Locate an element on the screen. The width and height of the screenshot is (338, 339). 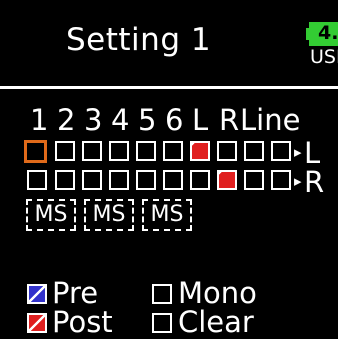
route-label-2: R is located at coordinates (314, 182).